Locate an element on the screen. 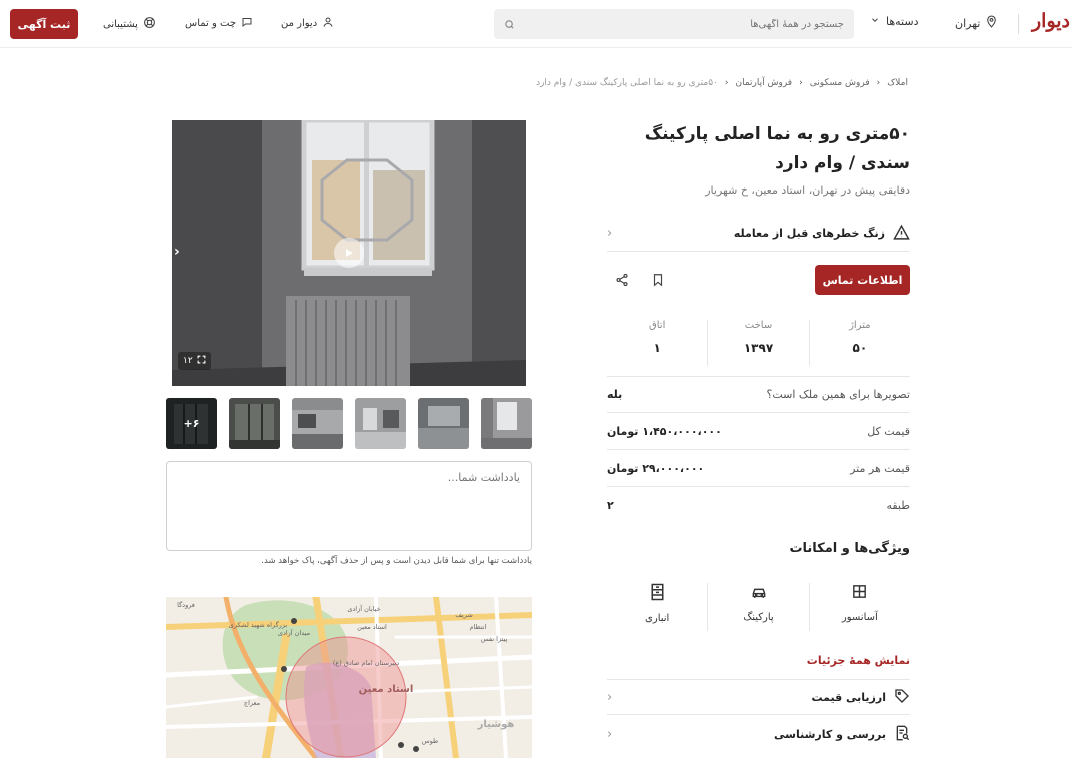 The width and height of the screenshot is (1072, 758). storage-icon is located at coordinates (657, 593).